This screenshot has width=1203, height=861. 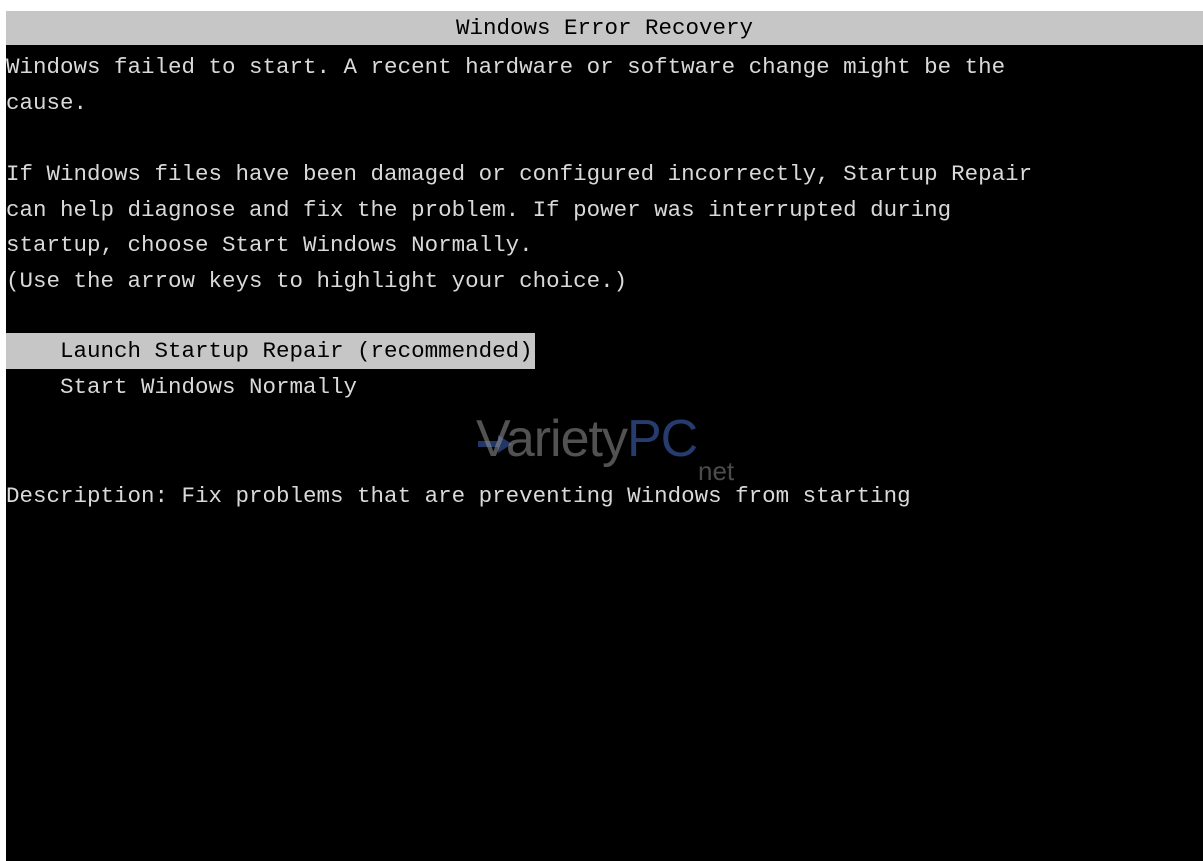 I want to click on message-line-2: cause., so click(x=47, y=103).